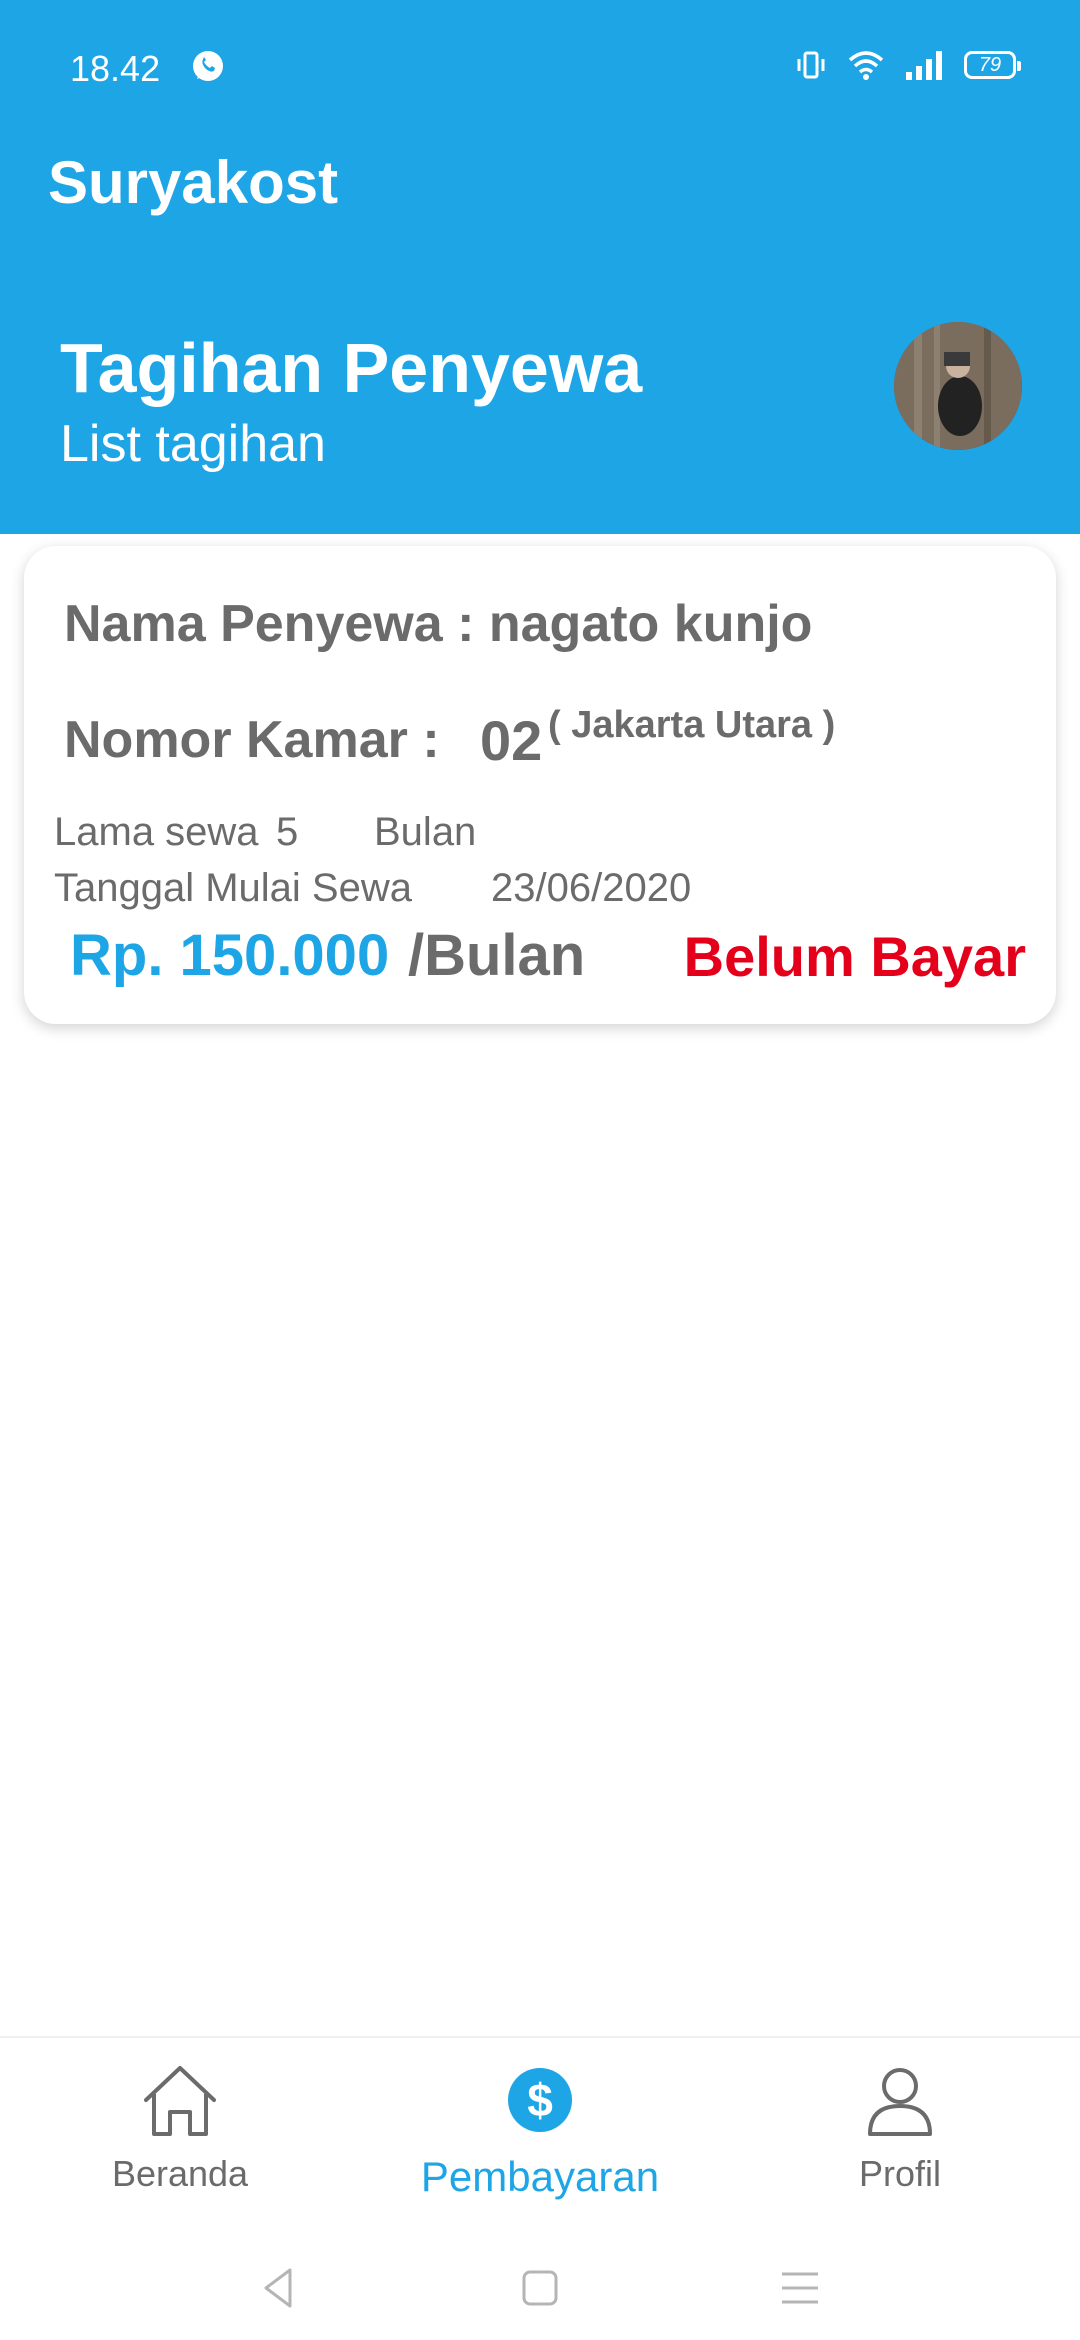 This screenshot has width=1080, height=2340. Describe the element at coordinates (540, 2288) in the screenshot. I see `home-button-icon` at that location.